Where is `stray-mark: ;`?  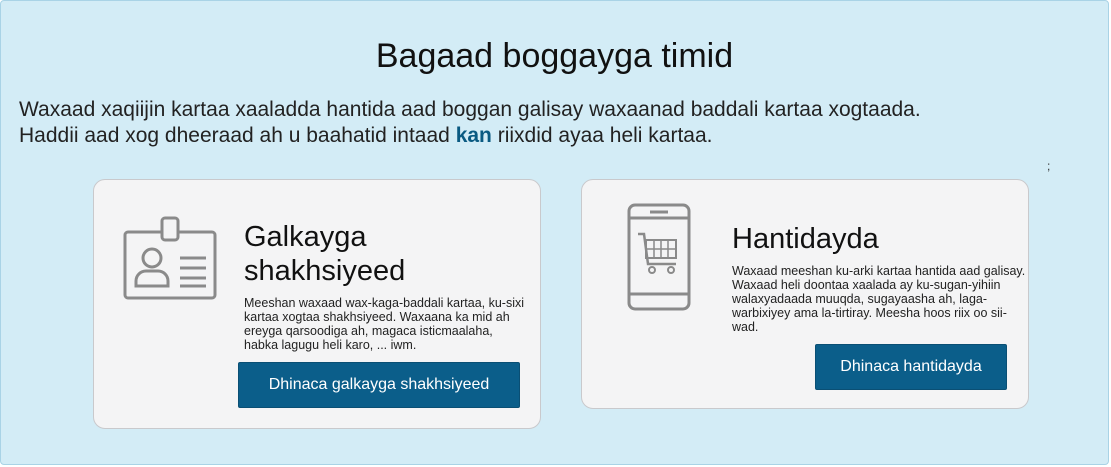 stray-mark: ; is located at coordinates (1049, 166).